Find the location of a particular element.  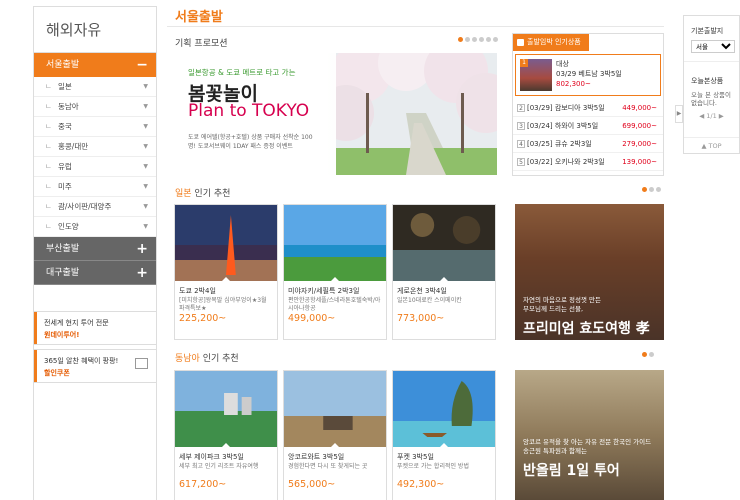

product-card: 앙코르와트 3박5일 경험한다면 다시 또 찾게되는 곳 565,000~ is located at coordinates (335, 435).